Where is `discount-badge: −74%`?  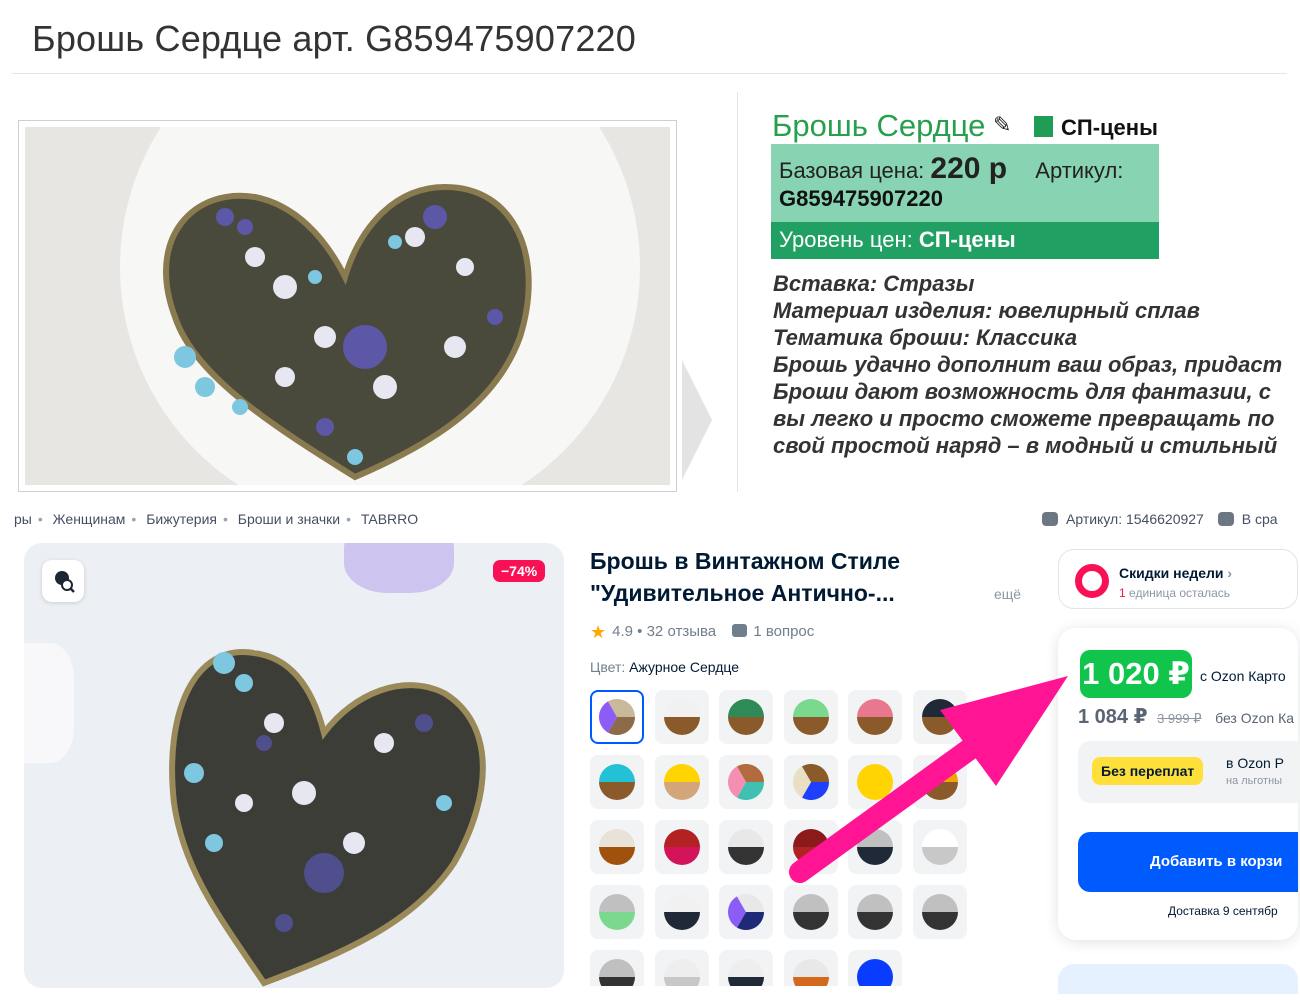 discount-badge: −74% is located at coordinates (519, 571).